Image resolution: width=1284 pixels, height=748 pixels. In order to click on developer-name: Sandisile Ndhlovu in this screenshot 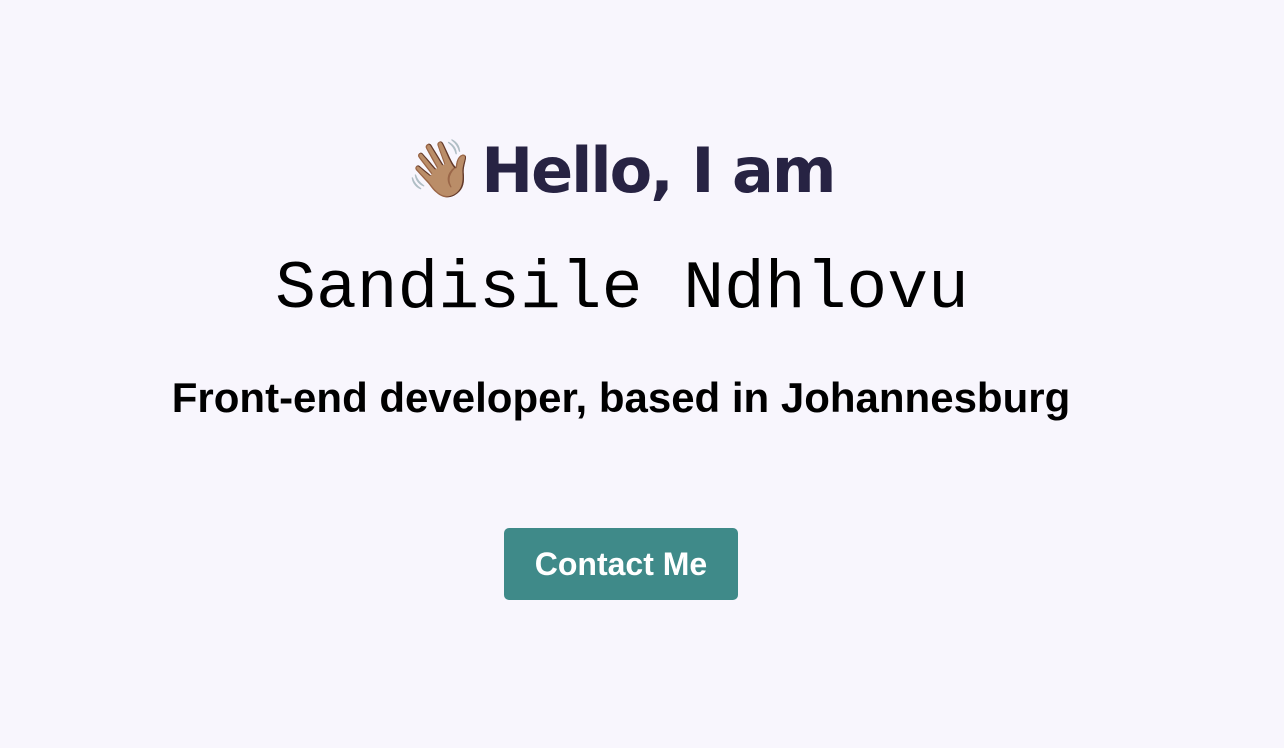, I will do `click(622, 289)`.